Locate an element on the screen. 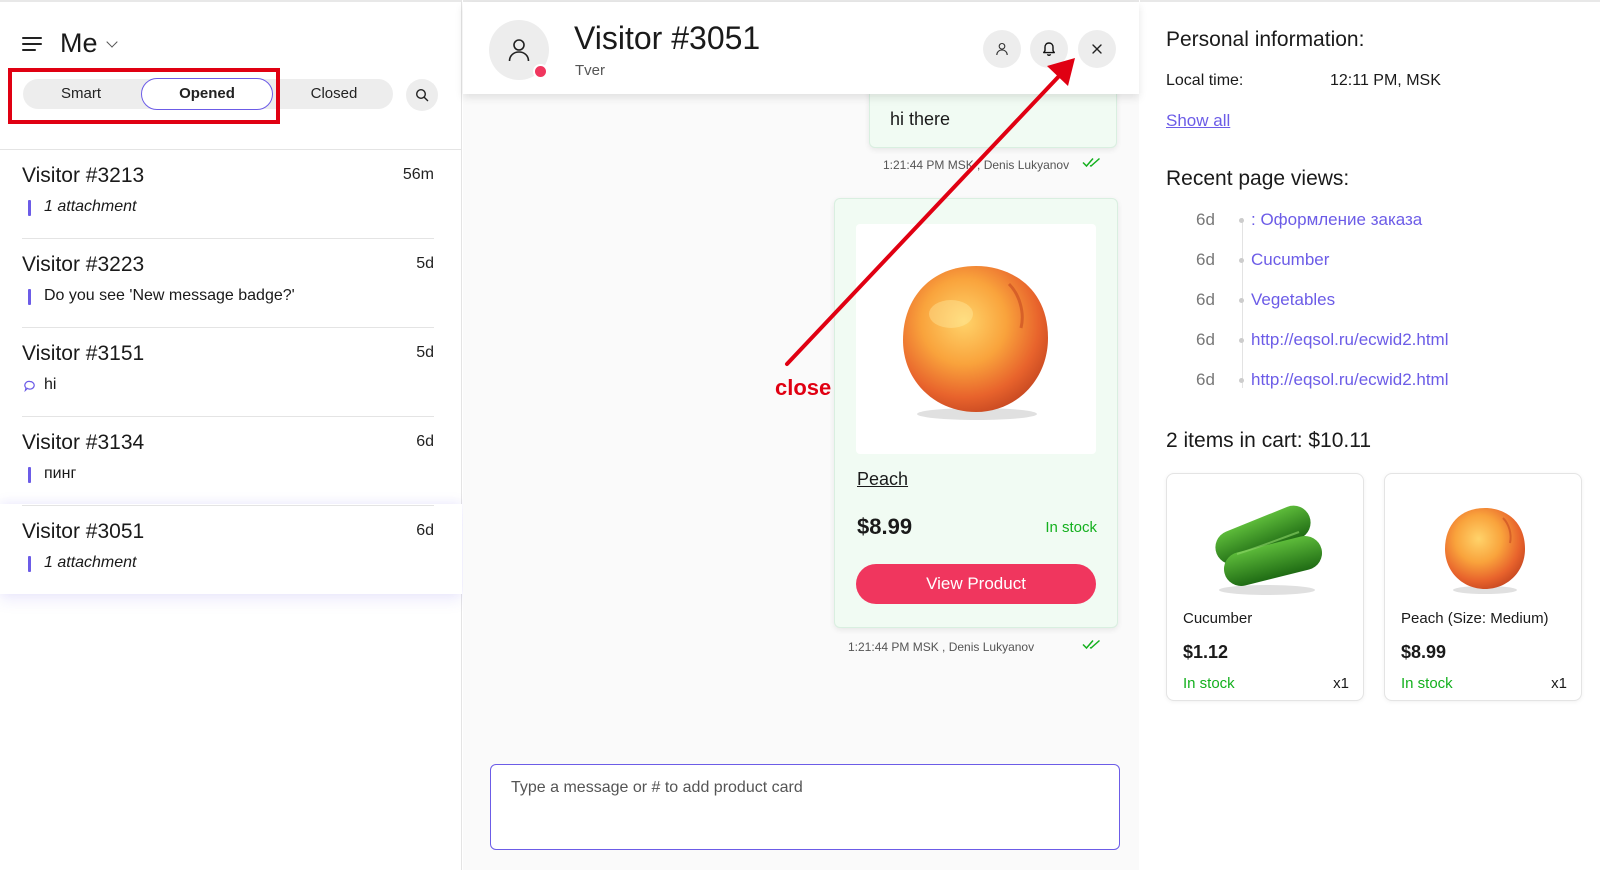  product-name-link: Peach is located at coordinates (882, 479).